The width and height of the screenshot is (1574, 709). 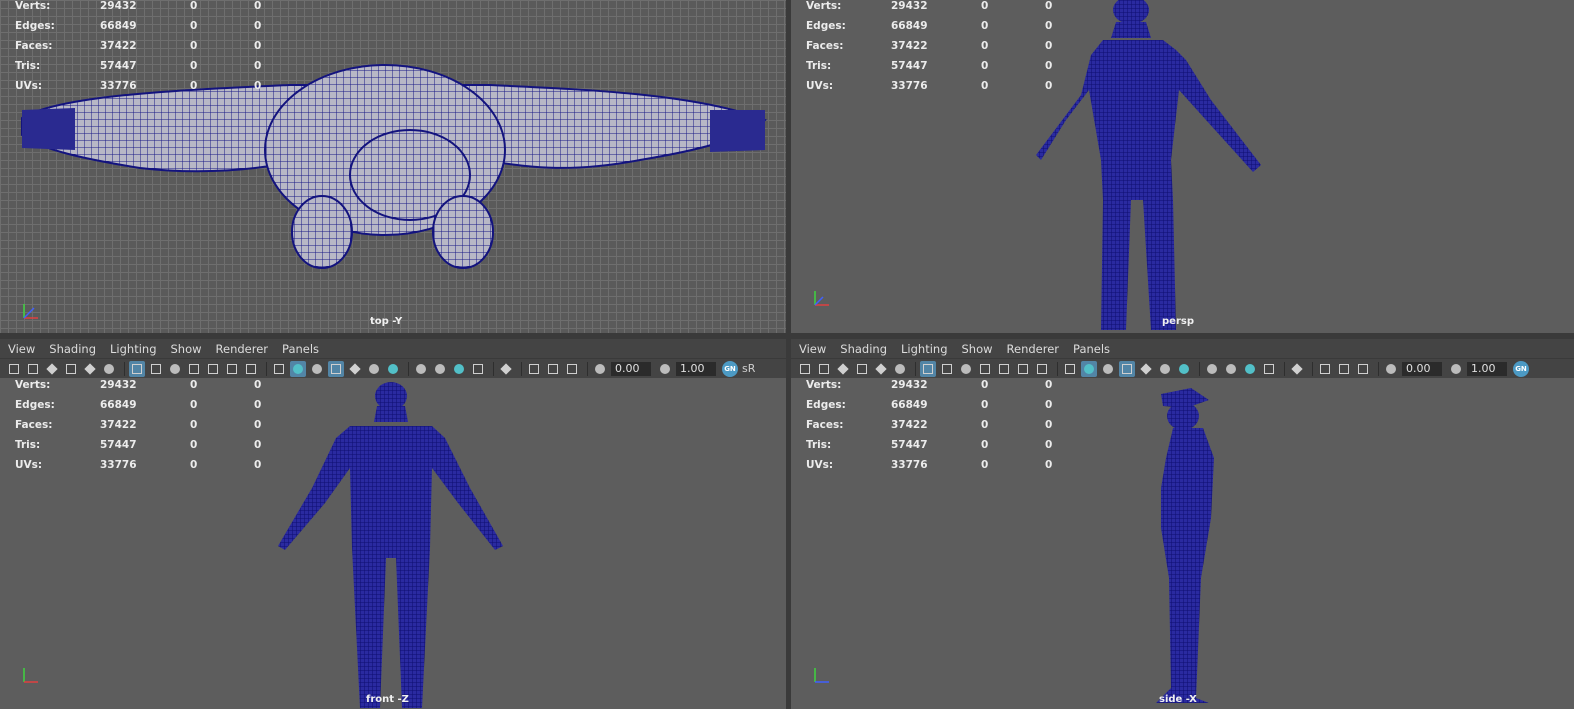 I want to click on view-transform-label: sR, so click(x=748, y=368).